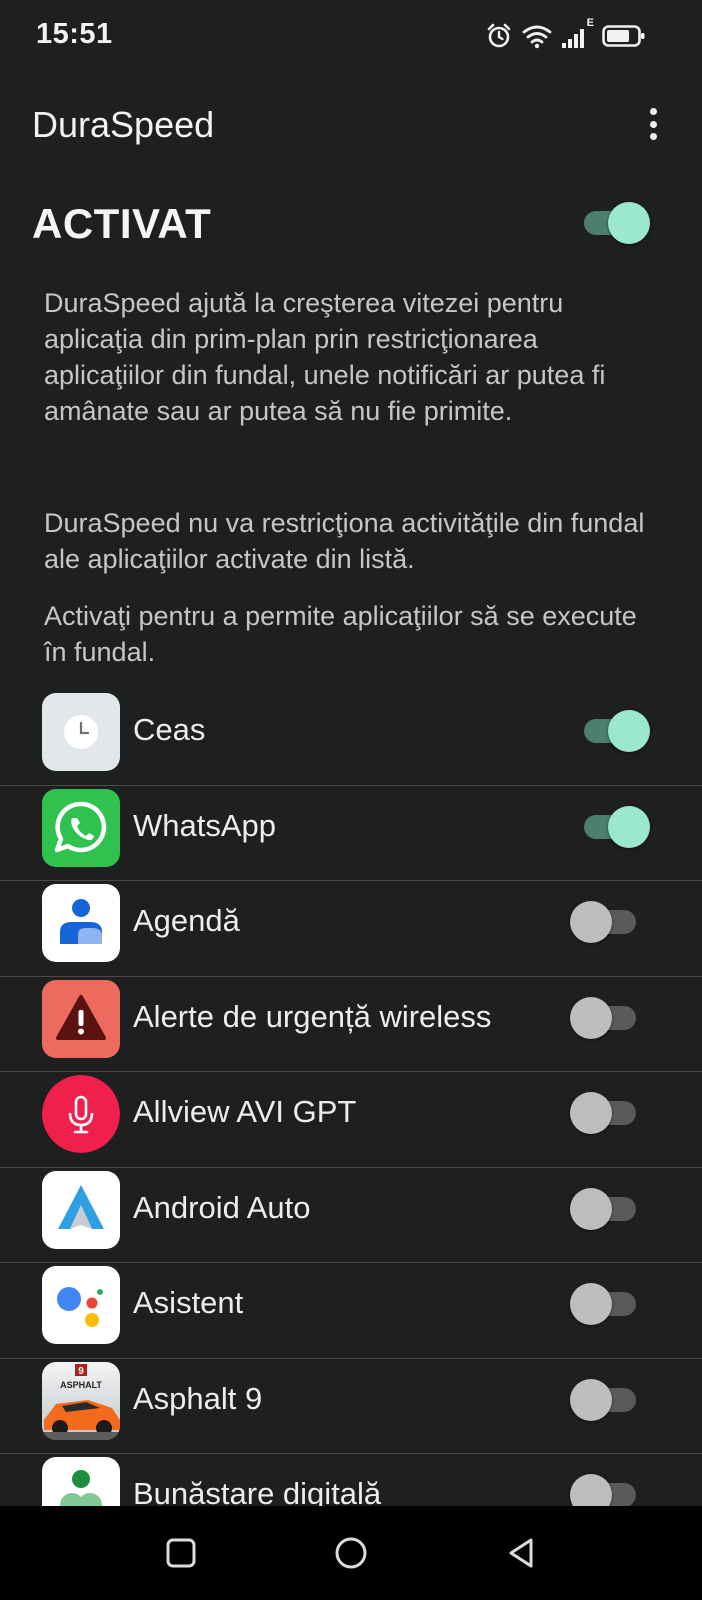  What do you see at coordinates (351, 226) in the screenshot?
I see `master-switch-row: ACTIVAT` at bounding box center [351, 226].